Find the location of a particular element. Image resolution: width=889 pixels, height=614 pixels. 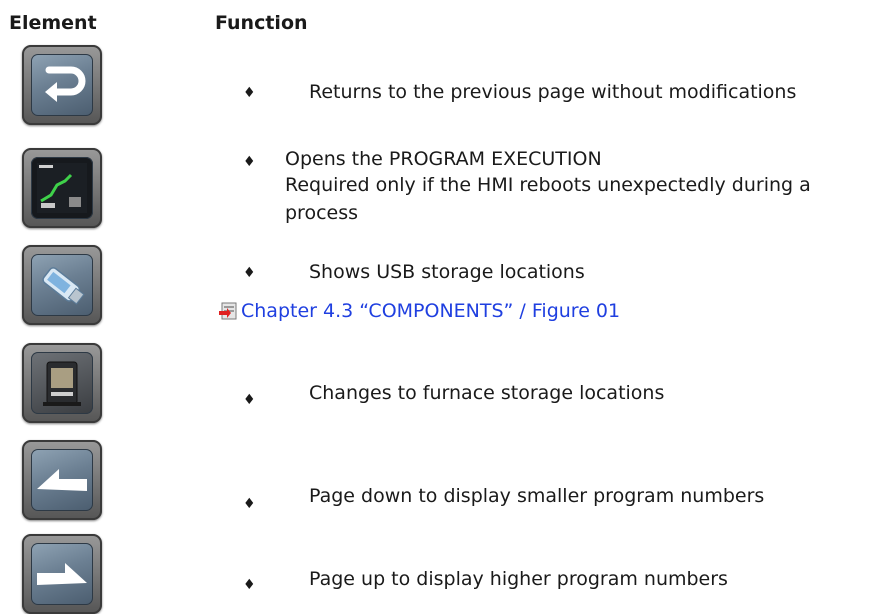

program-execution-button is located at coordinates (62, 188).